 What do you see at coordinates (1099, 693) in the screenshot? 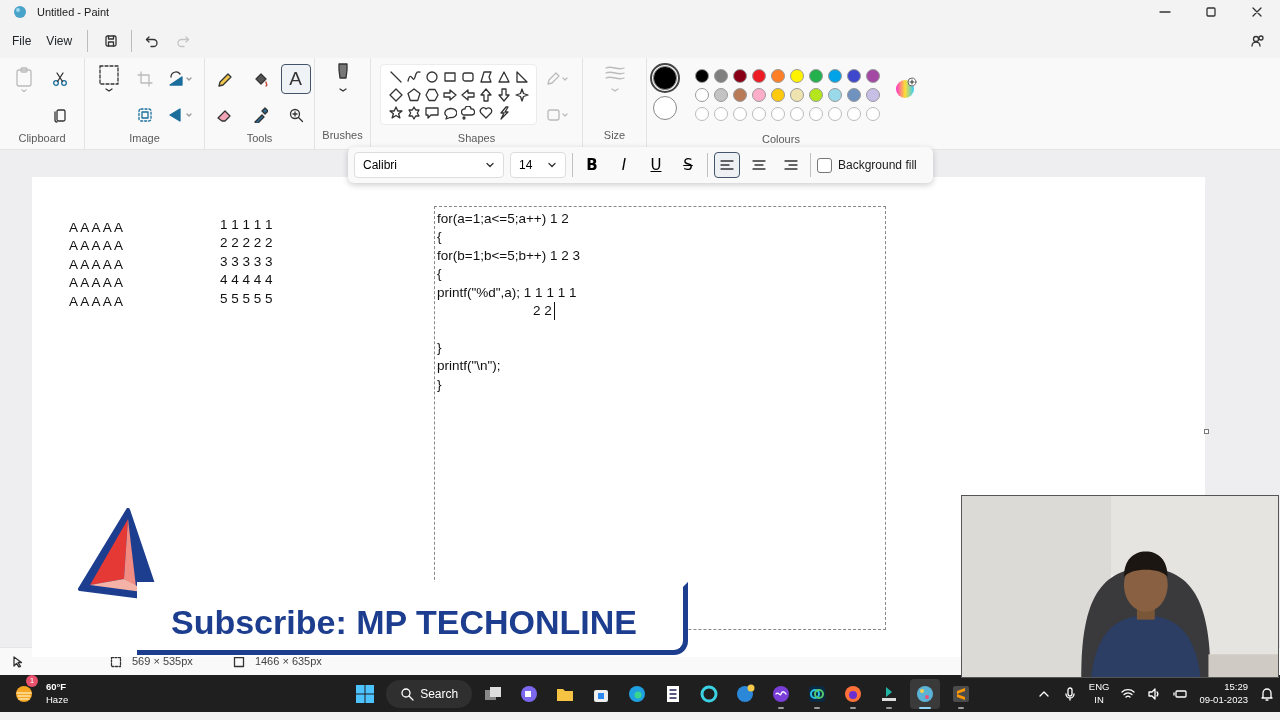
I see `language-indicator: ENG IN` at bounding box center [1099, 693].